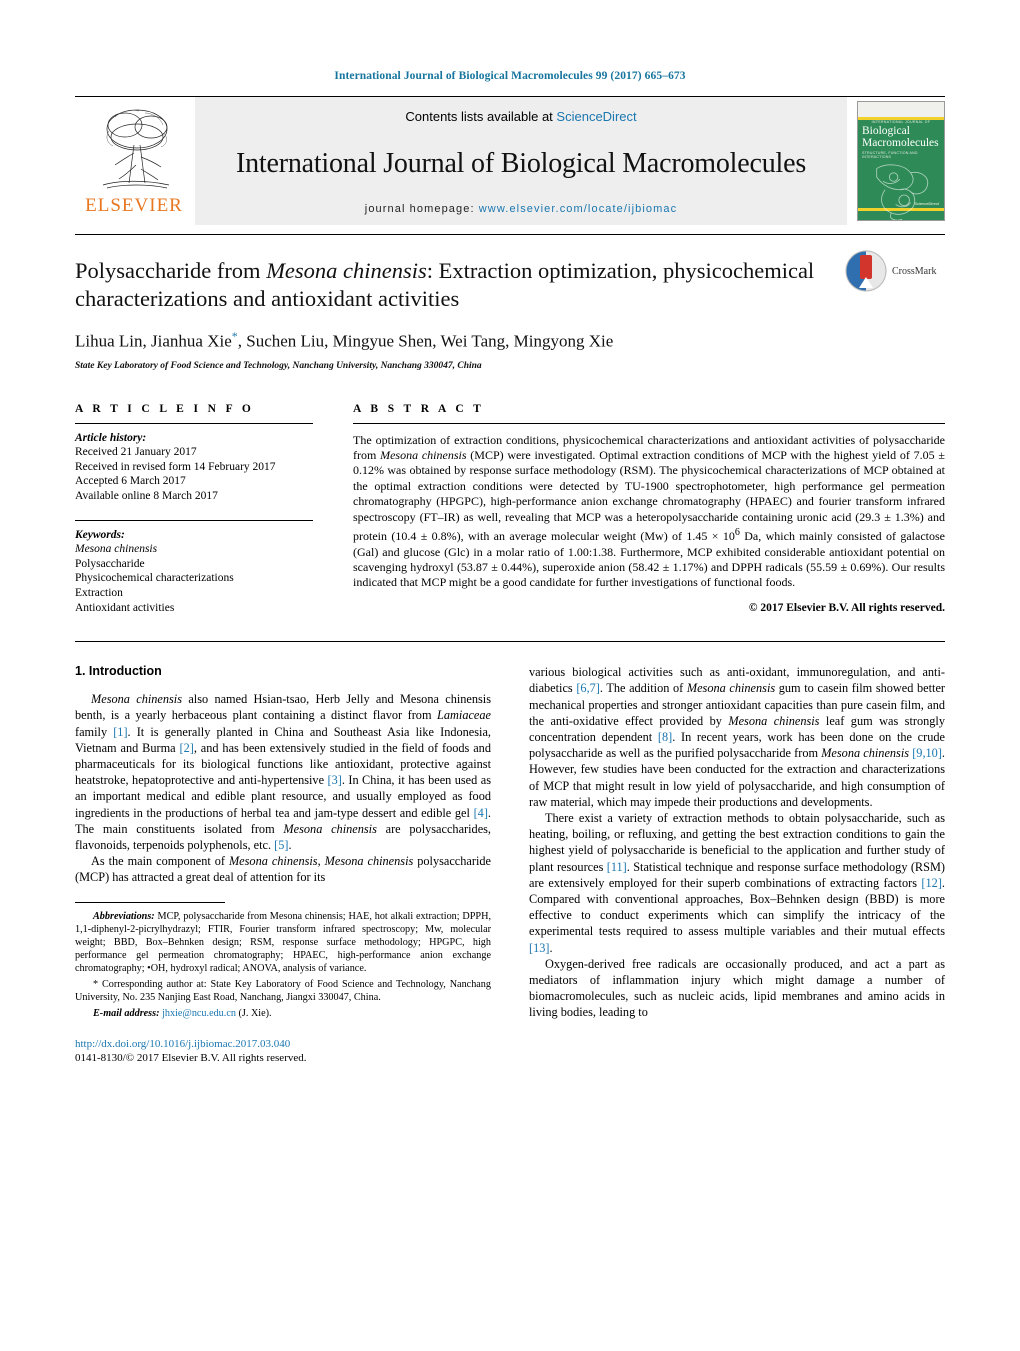 The width and height of the screenshot is (1020, 1351). What do you see at coordinates (901, 109) in the screenshot?
I see `cover-top-band` at bounding box center [901, 109].